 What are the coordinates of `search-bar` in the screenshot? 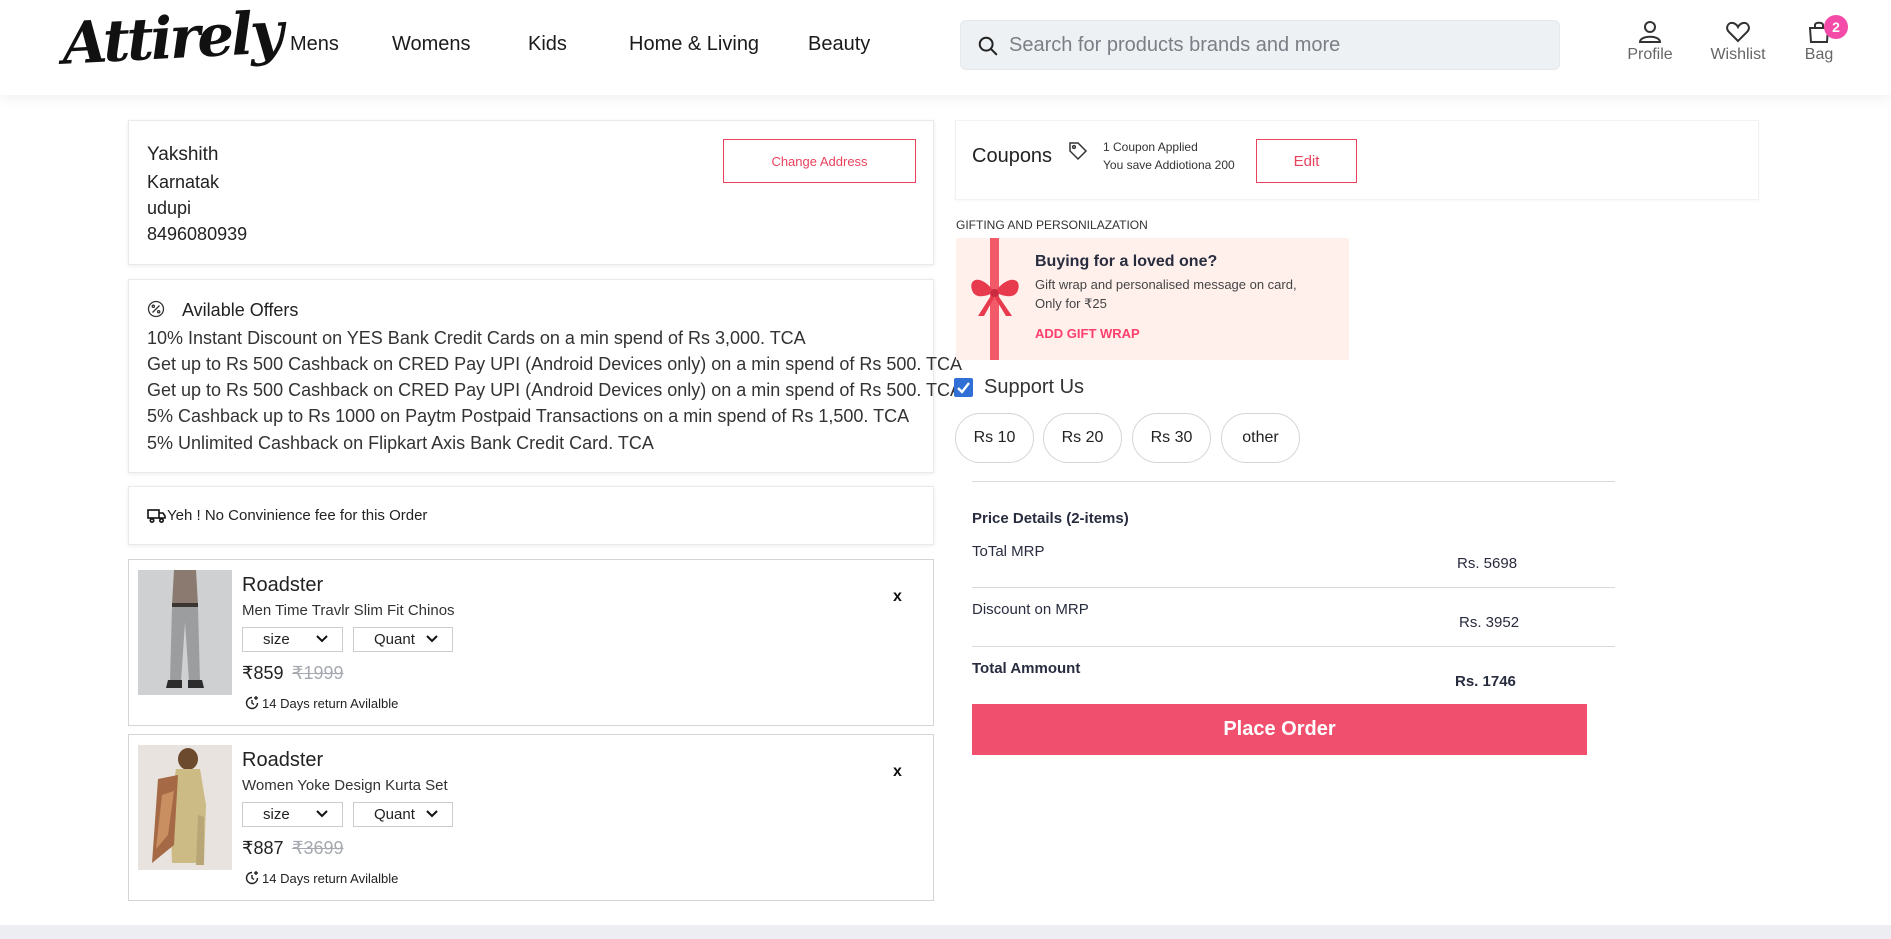 It's located at (1260, 45).